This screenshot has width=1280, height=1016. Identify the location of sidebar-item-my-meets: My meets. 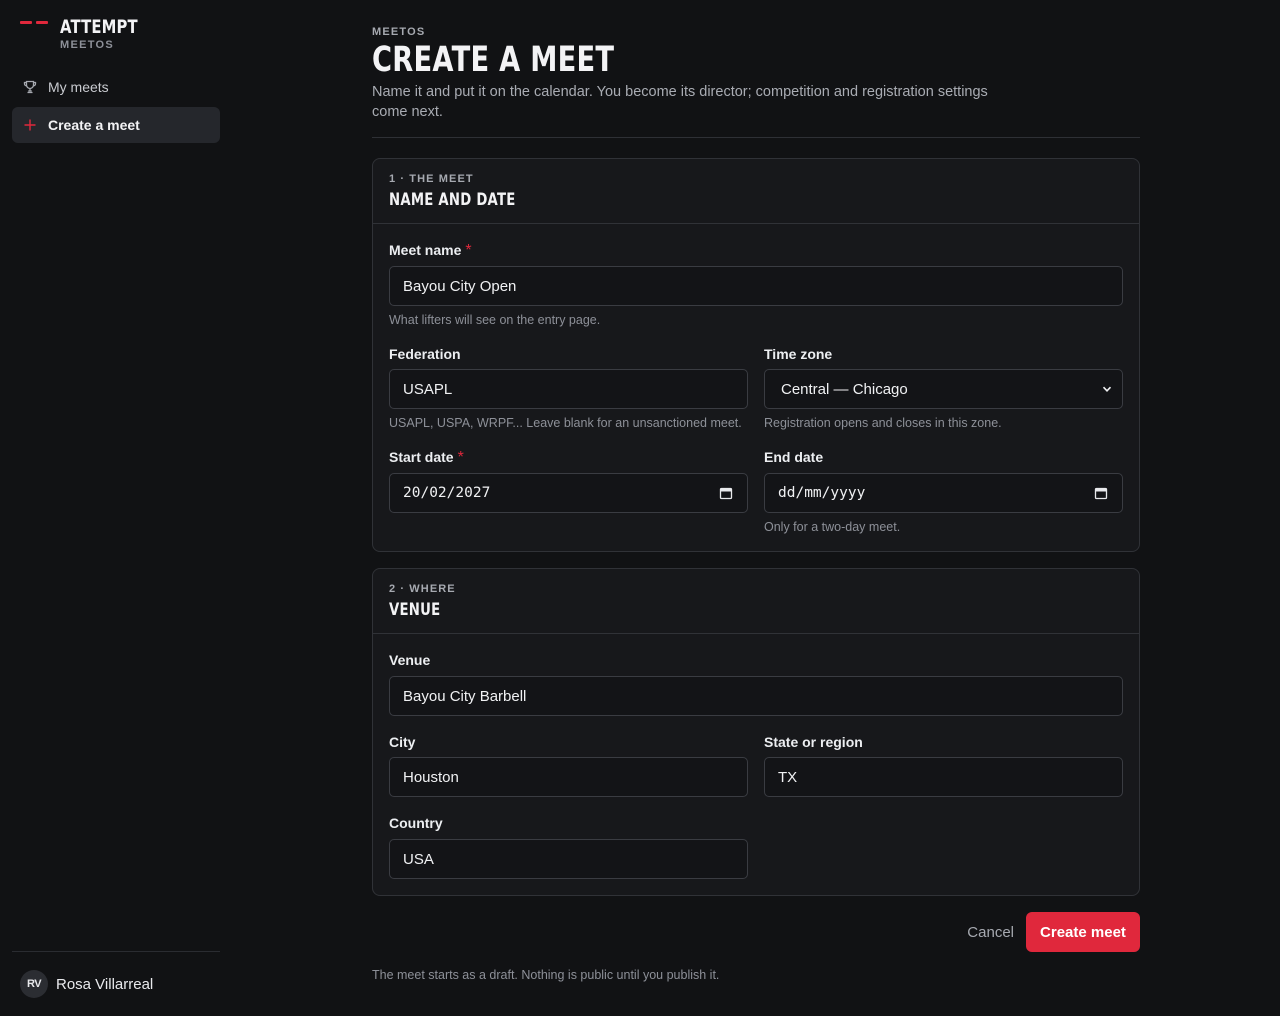
(116, 87).